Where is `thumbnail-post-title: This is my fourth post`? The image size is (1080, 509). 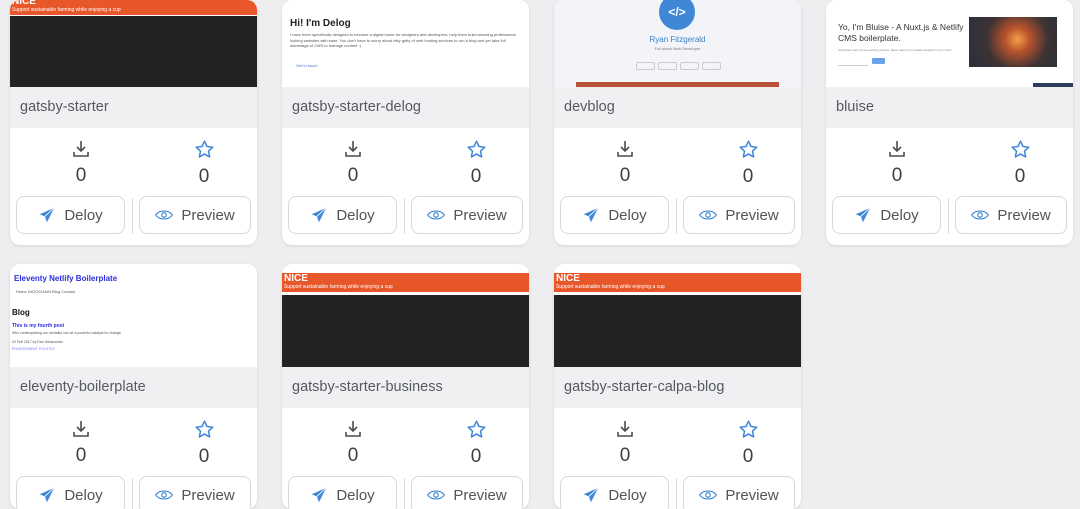
thumbnail-post-title: This is my fourth post is located at coordinates (38, 326).